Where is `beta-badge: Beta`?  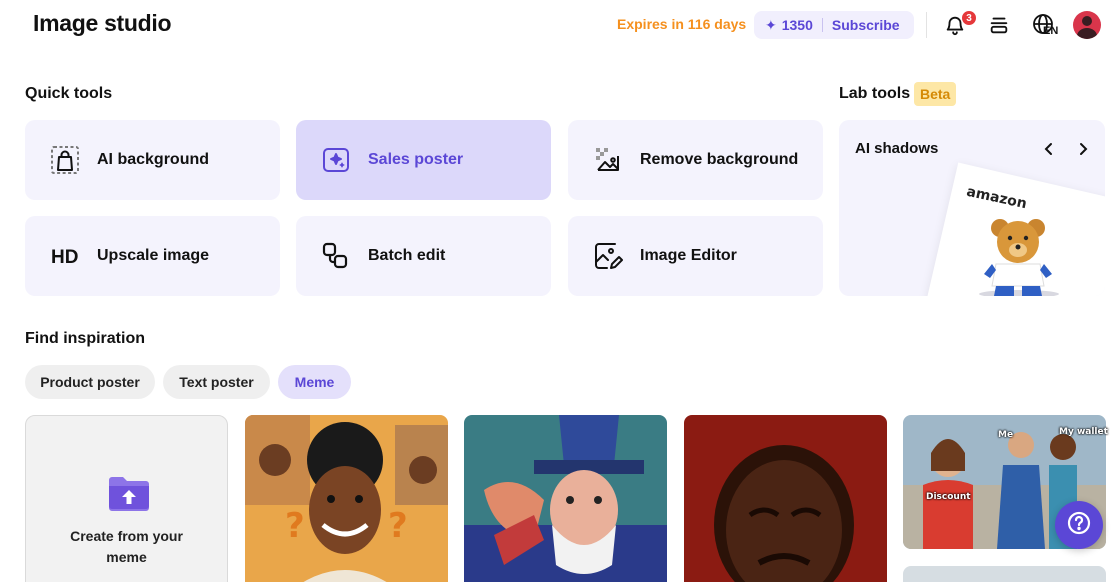
beta-badge: Beta is located at coordinates (935, 94).